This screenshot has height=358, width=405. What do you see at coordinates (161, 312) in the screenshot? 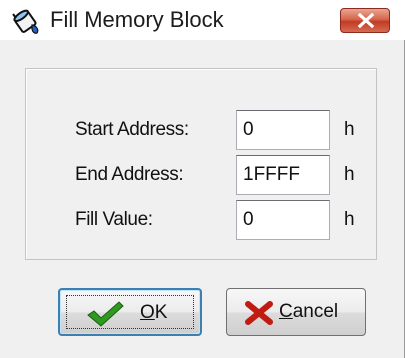
I see `ok-label-rest: K` at bounding box center [161, 312].